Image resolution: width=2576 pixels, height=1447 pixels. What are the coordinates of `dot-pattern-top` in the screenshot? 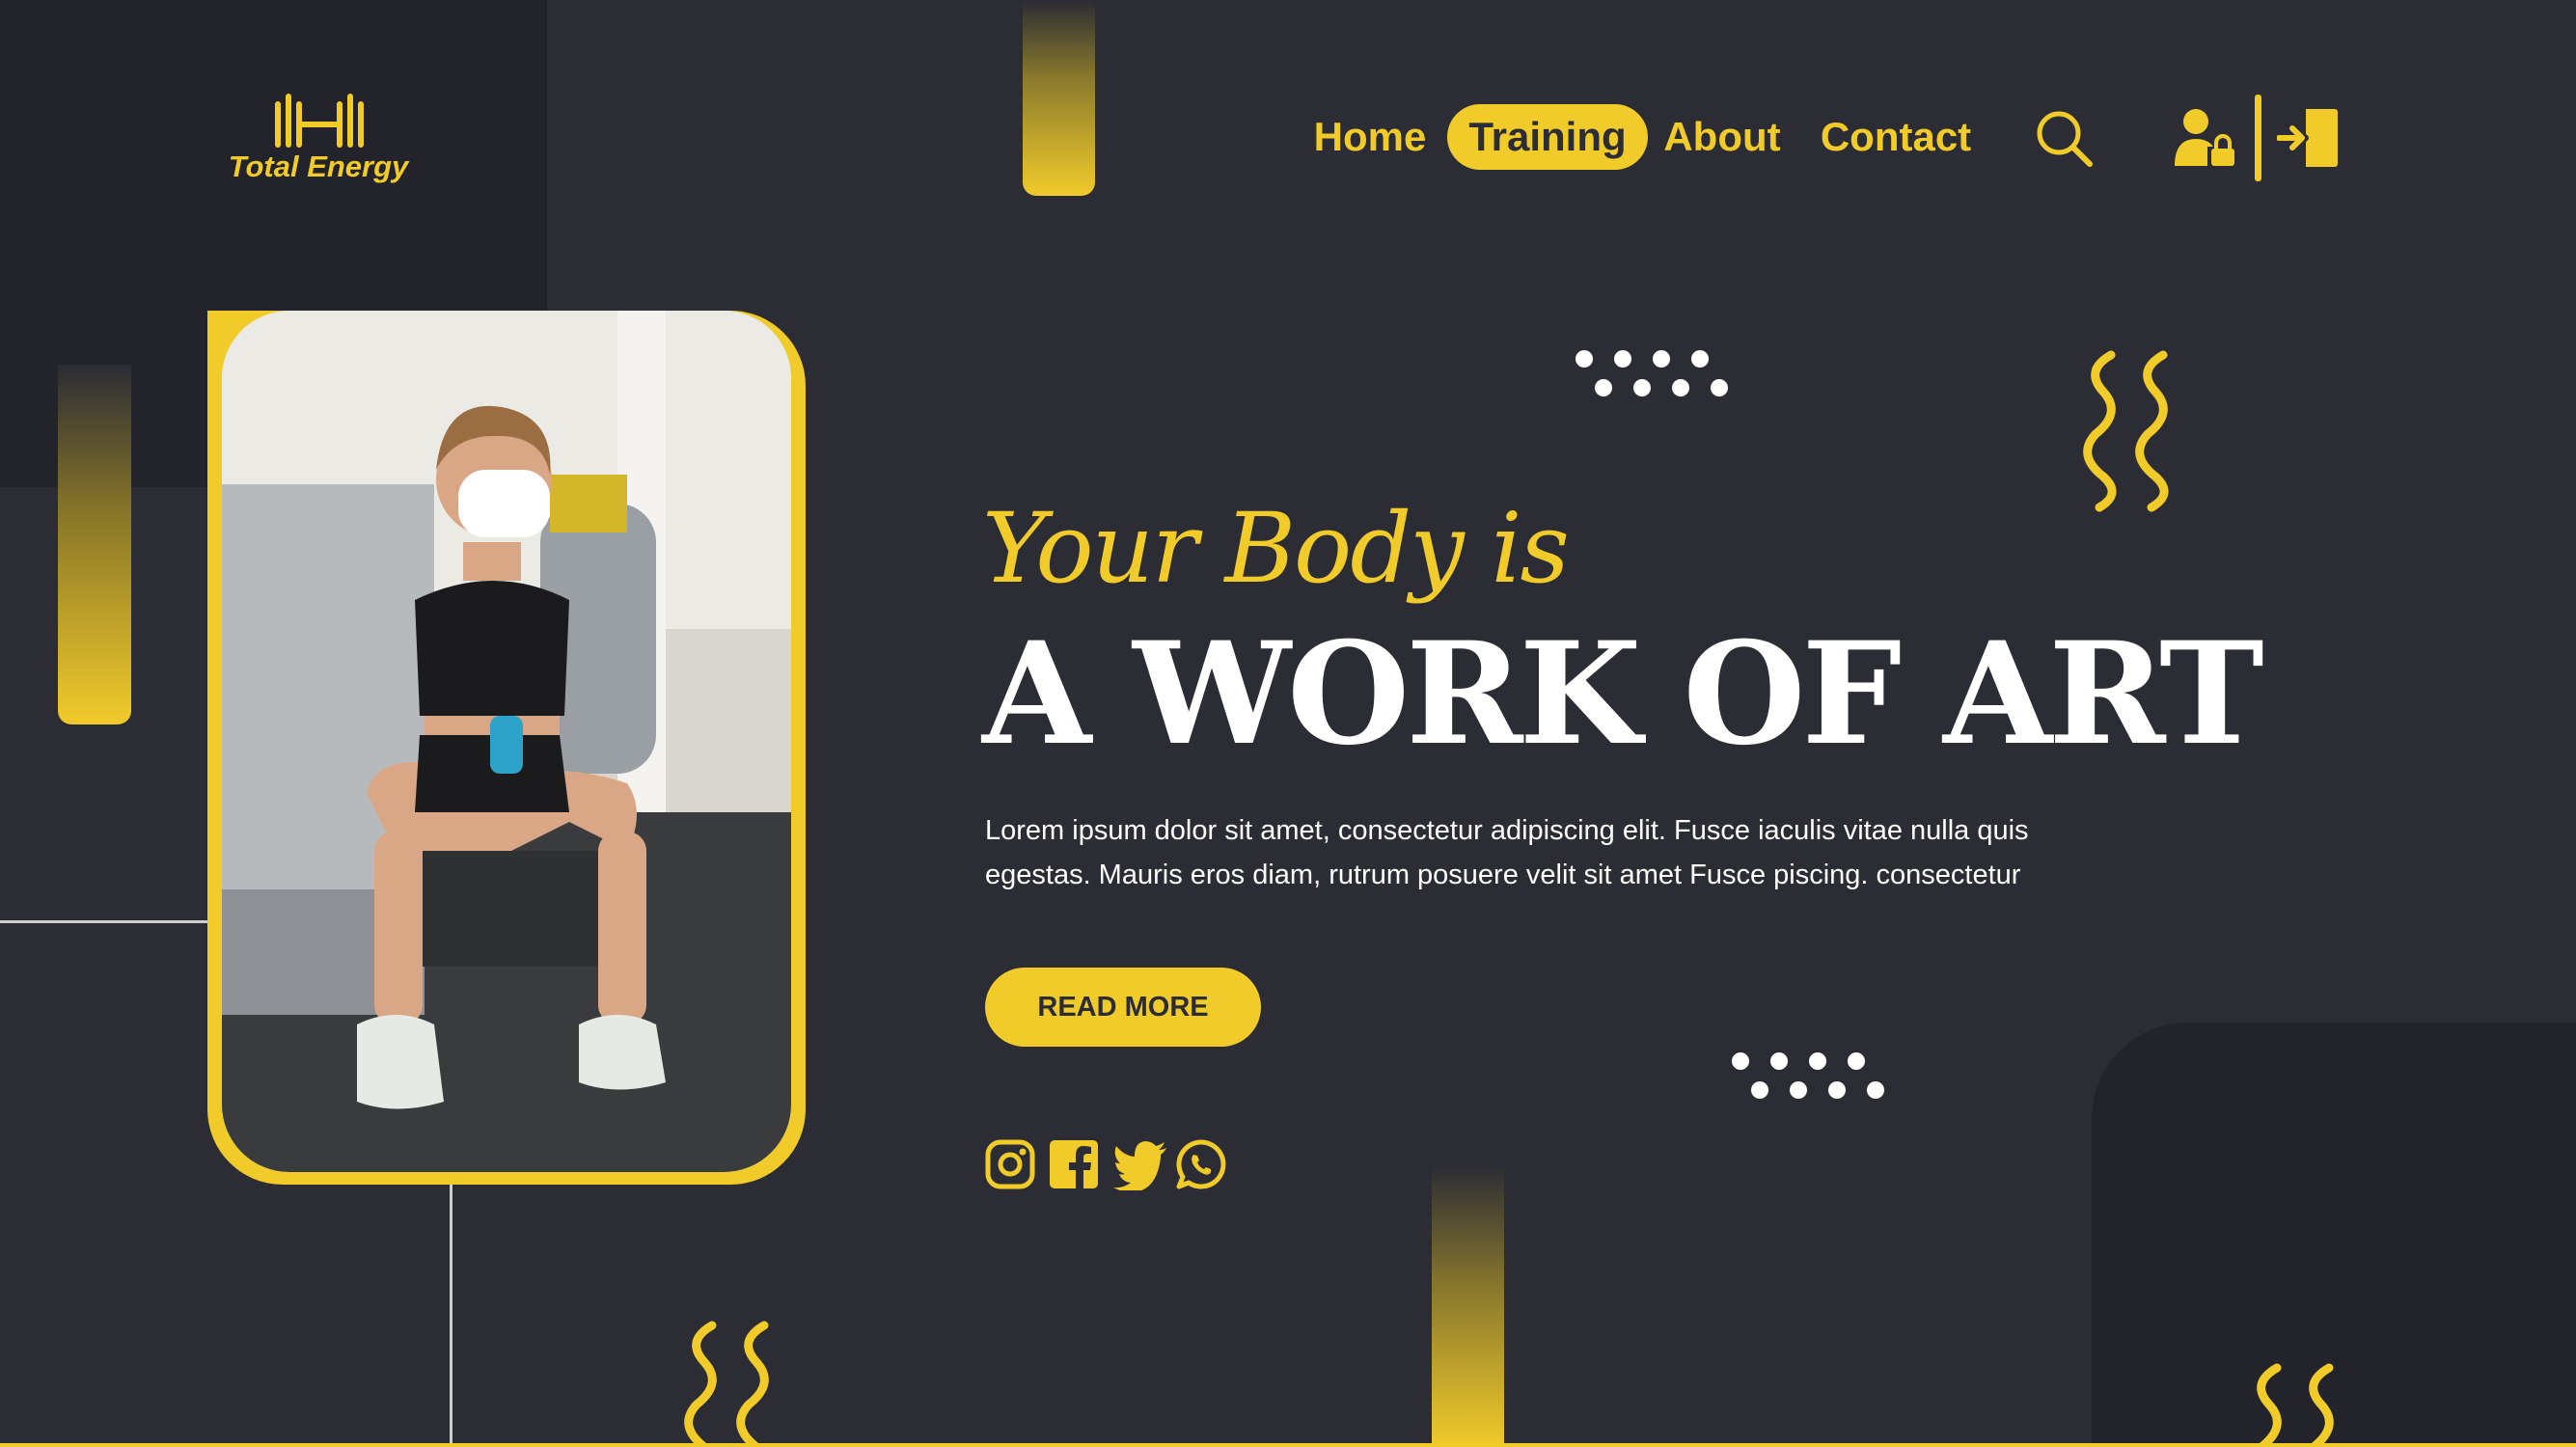 It's located at (1652, 373).